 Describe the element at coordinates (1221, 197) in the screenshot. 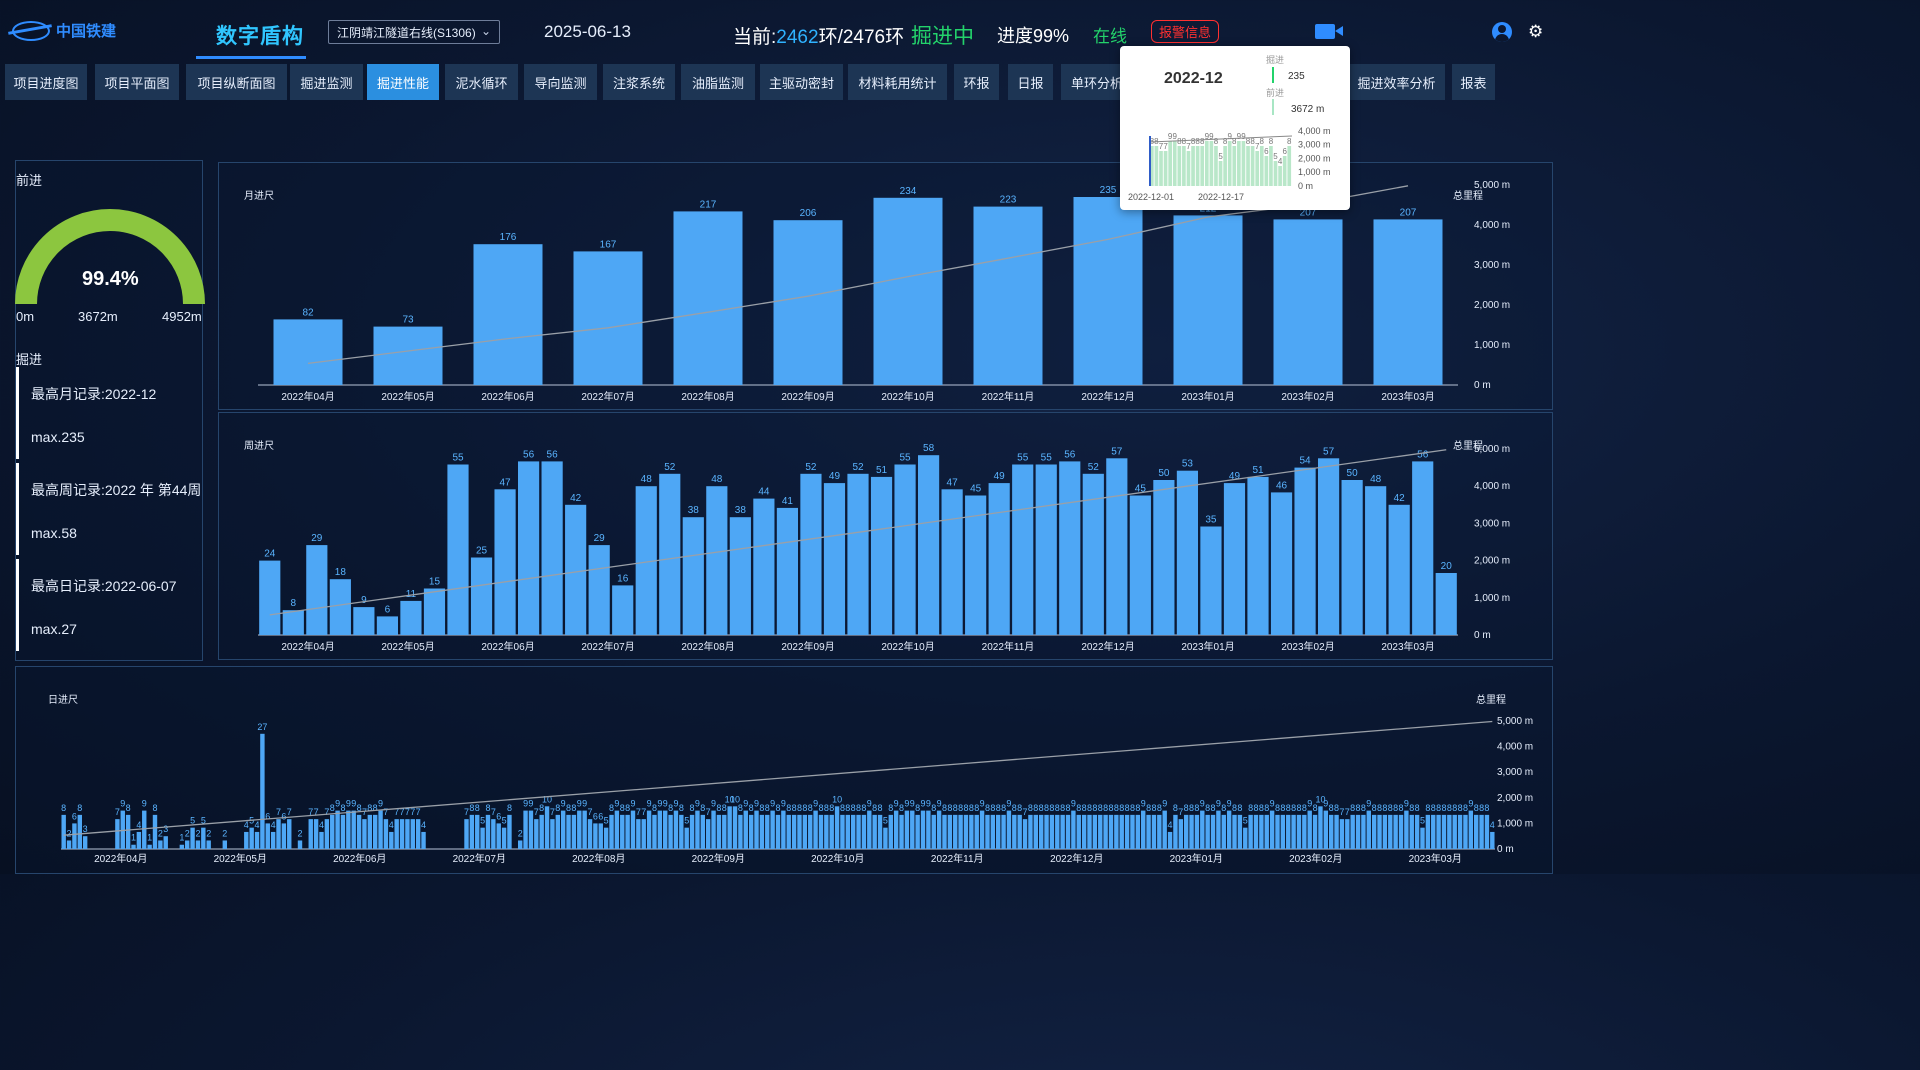

I see `tooltip-mini-x-tick: 2022-12-17` at that location.